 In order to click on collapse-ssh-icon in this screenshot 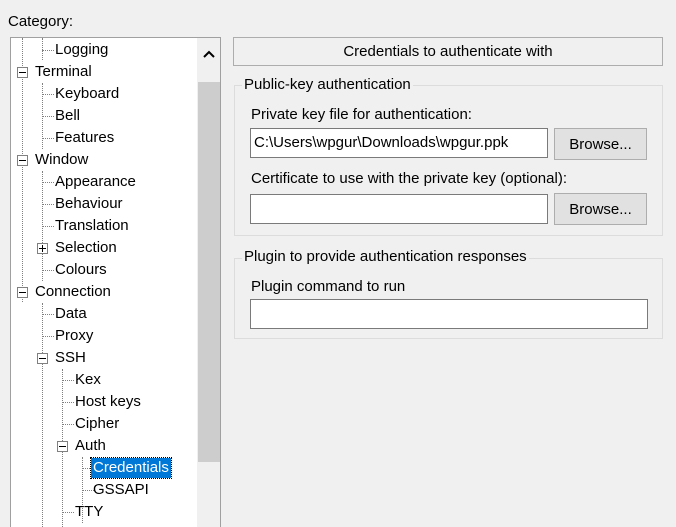, I will do `click(42, 358)`.